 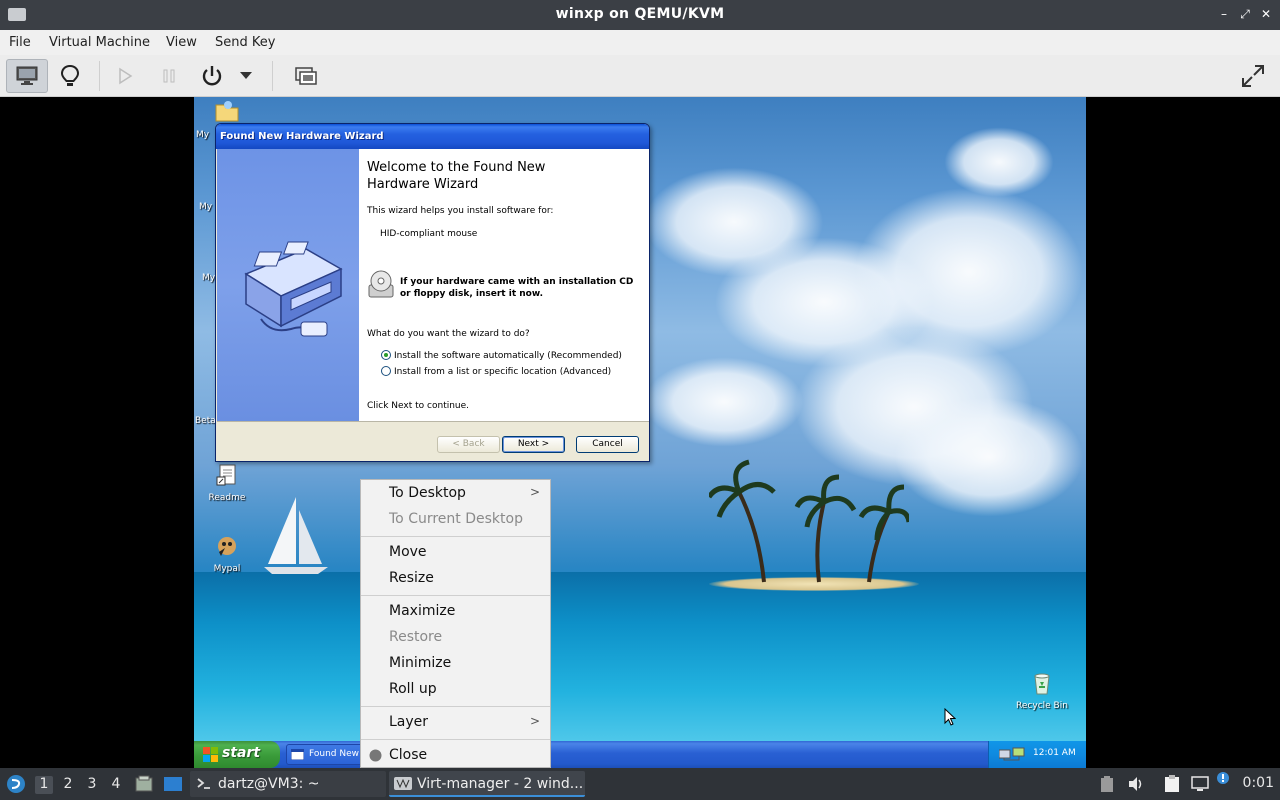 I want to click on menu-item-to-current-desktop: To Current Desktop, so click(x=455, y=519).